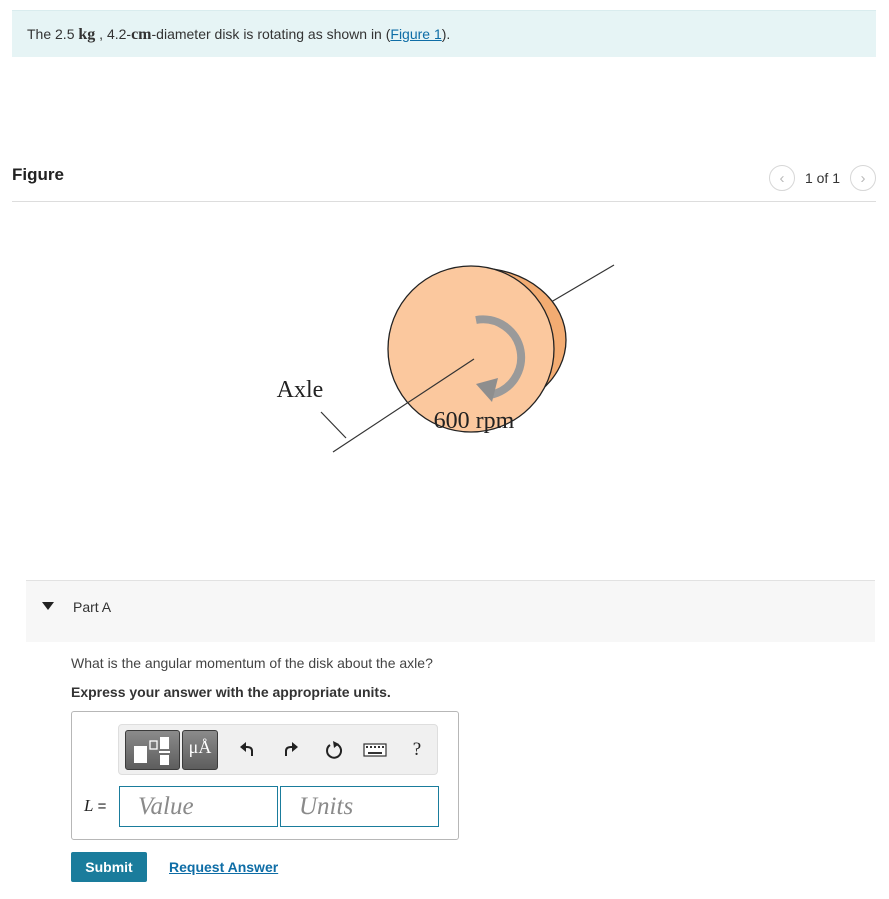 This screenshot has width=889, height=899. I want to click on templates-icon, so click(152, 751).